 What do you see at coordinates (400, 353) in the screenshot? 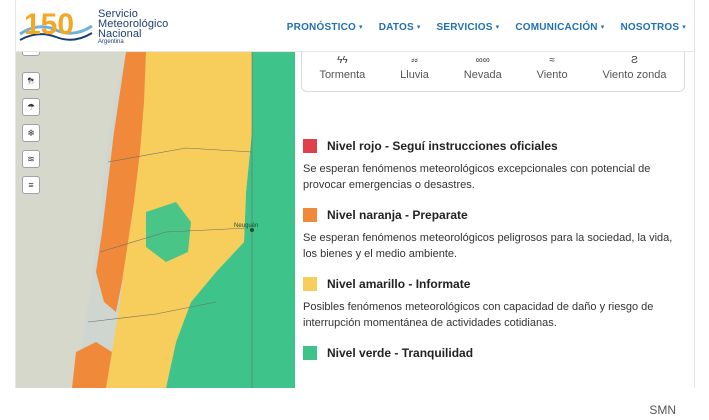
I see `level-title: Nivel verde - Tranquilidad` at bounding box center [400, 353].